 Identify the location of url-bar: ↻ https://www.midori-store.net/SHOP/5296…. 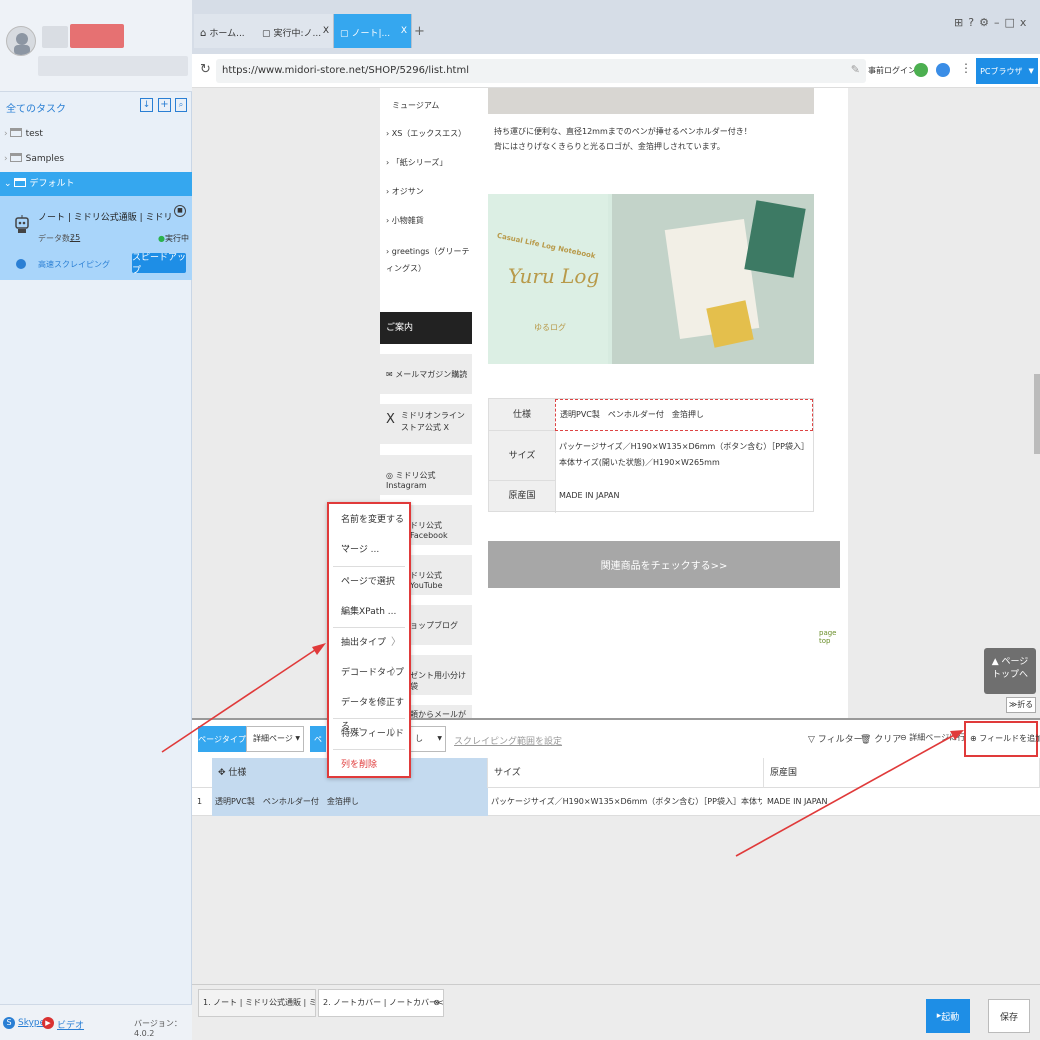
(616, 71).